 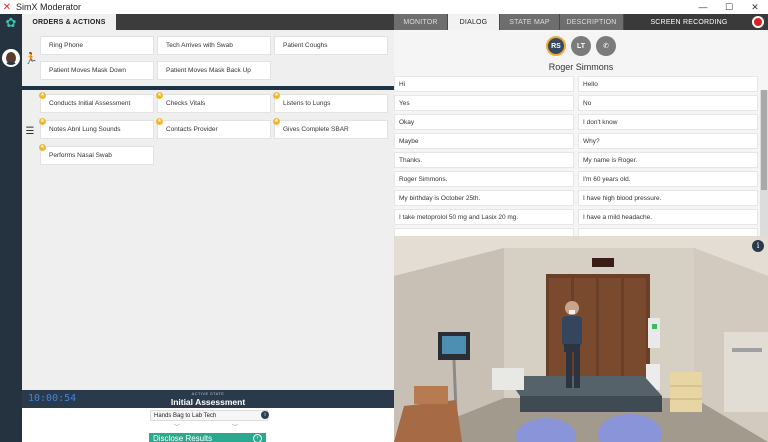 What do you see at coordinates (11, 58) in the screenshot?
I see `patient-avatar` at bounding box center [11, 58].